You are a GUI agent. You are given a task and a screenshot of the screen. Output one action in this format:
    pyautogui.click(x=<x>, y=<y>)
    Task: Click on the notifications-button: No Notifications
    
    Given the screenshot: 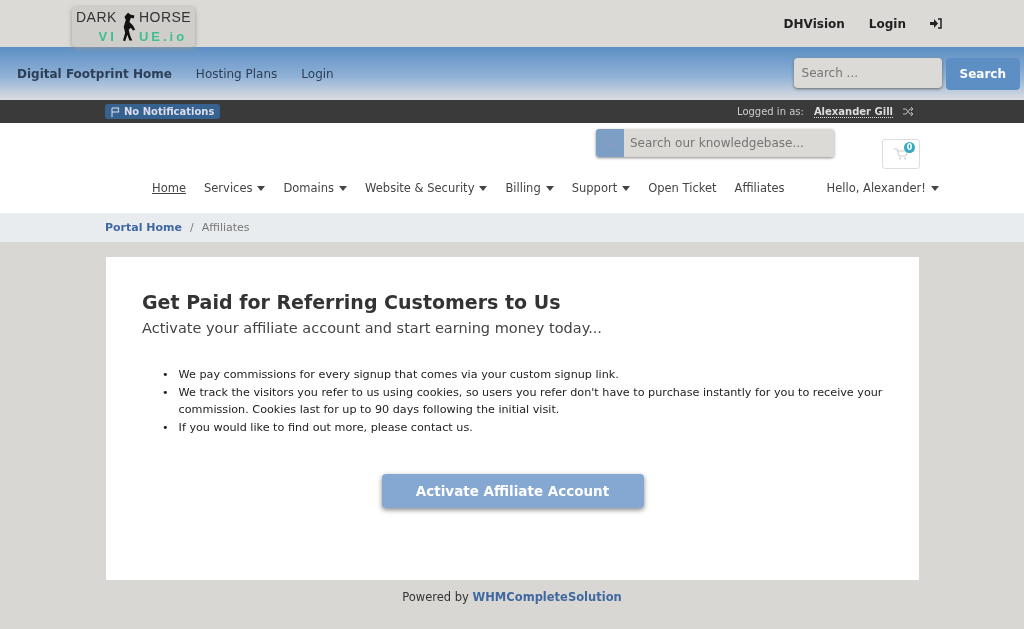 What is the action you would take?
    pyautogui.click(x=163, y=111)
    